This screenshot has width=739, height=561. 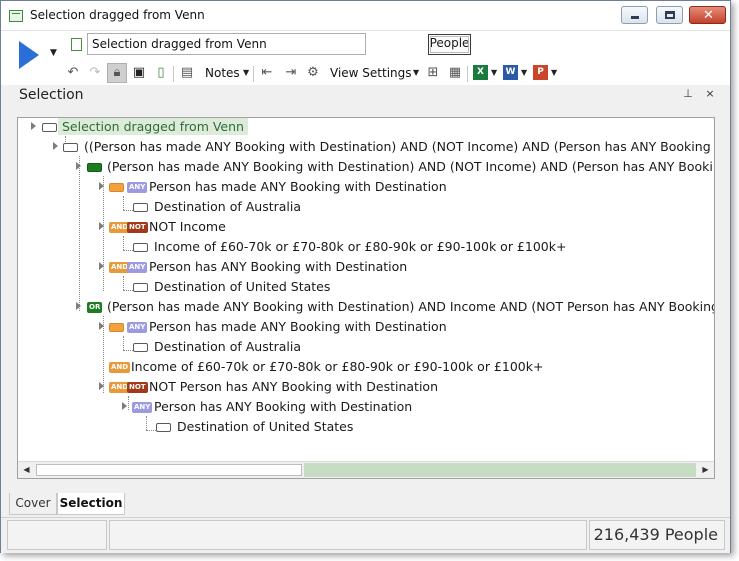 I want to click on scrollbar-thumb, so click(x=169, y=470).